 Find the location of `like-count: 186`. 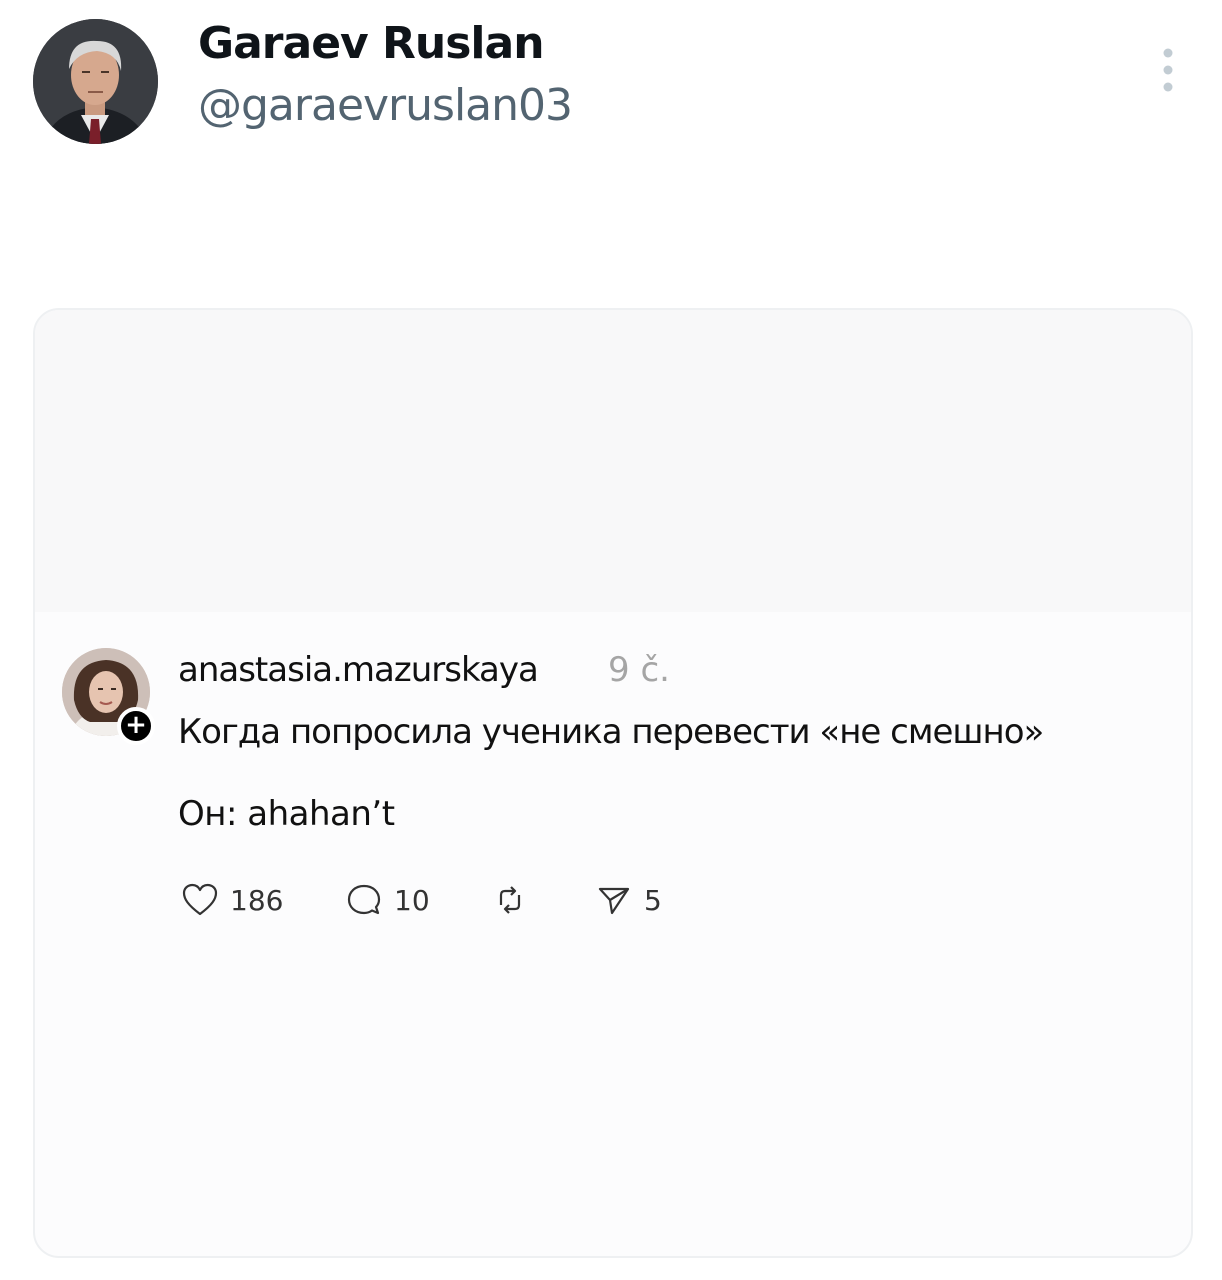

like-count: 186 is located at coordinates (257, 900).